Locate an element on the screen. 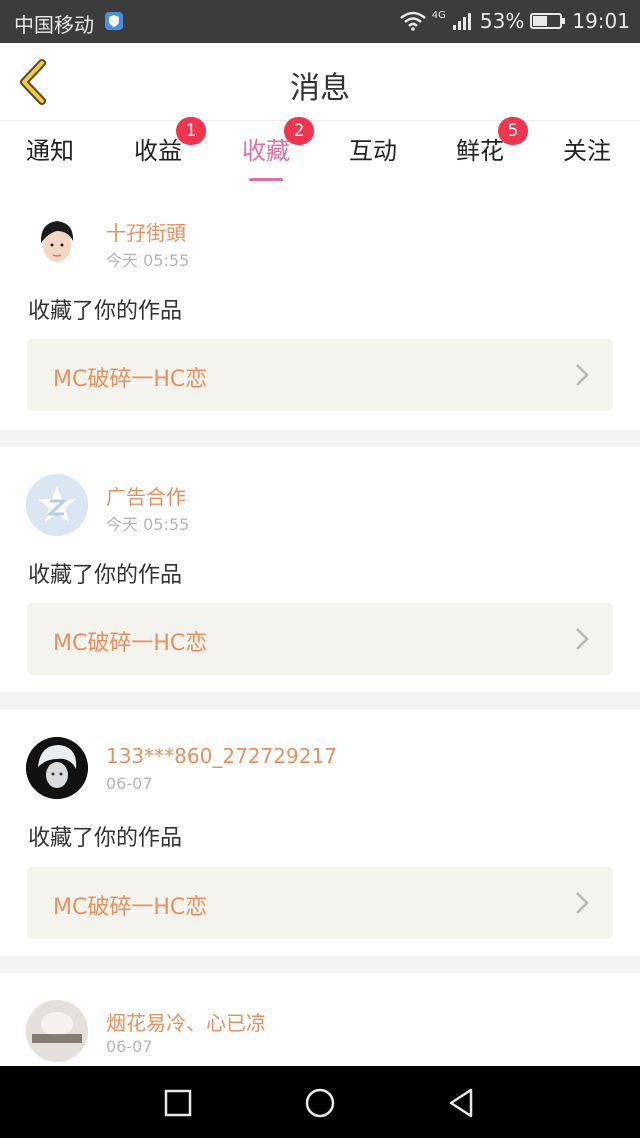  carrier-label: 中国移动 is located at coordinates (54, 25).